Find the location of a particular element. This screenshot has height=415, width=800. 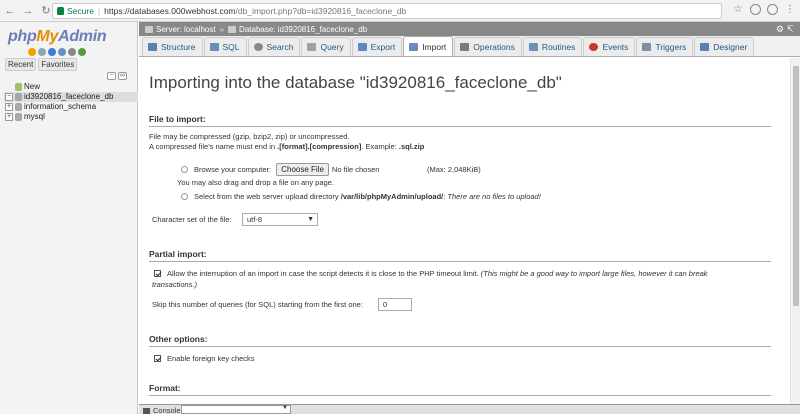

allow-interrupt-note-2: transactions.) is located at coordinates (175, 284).